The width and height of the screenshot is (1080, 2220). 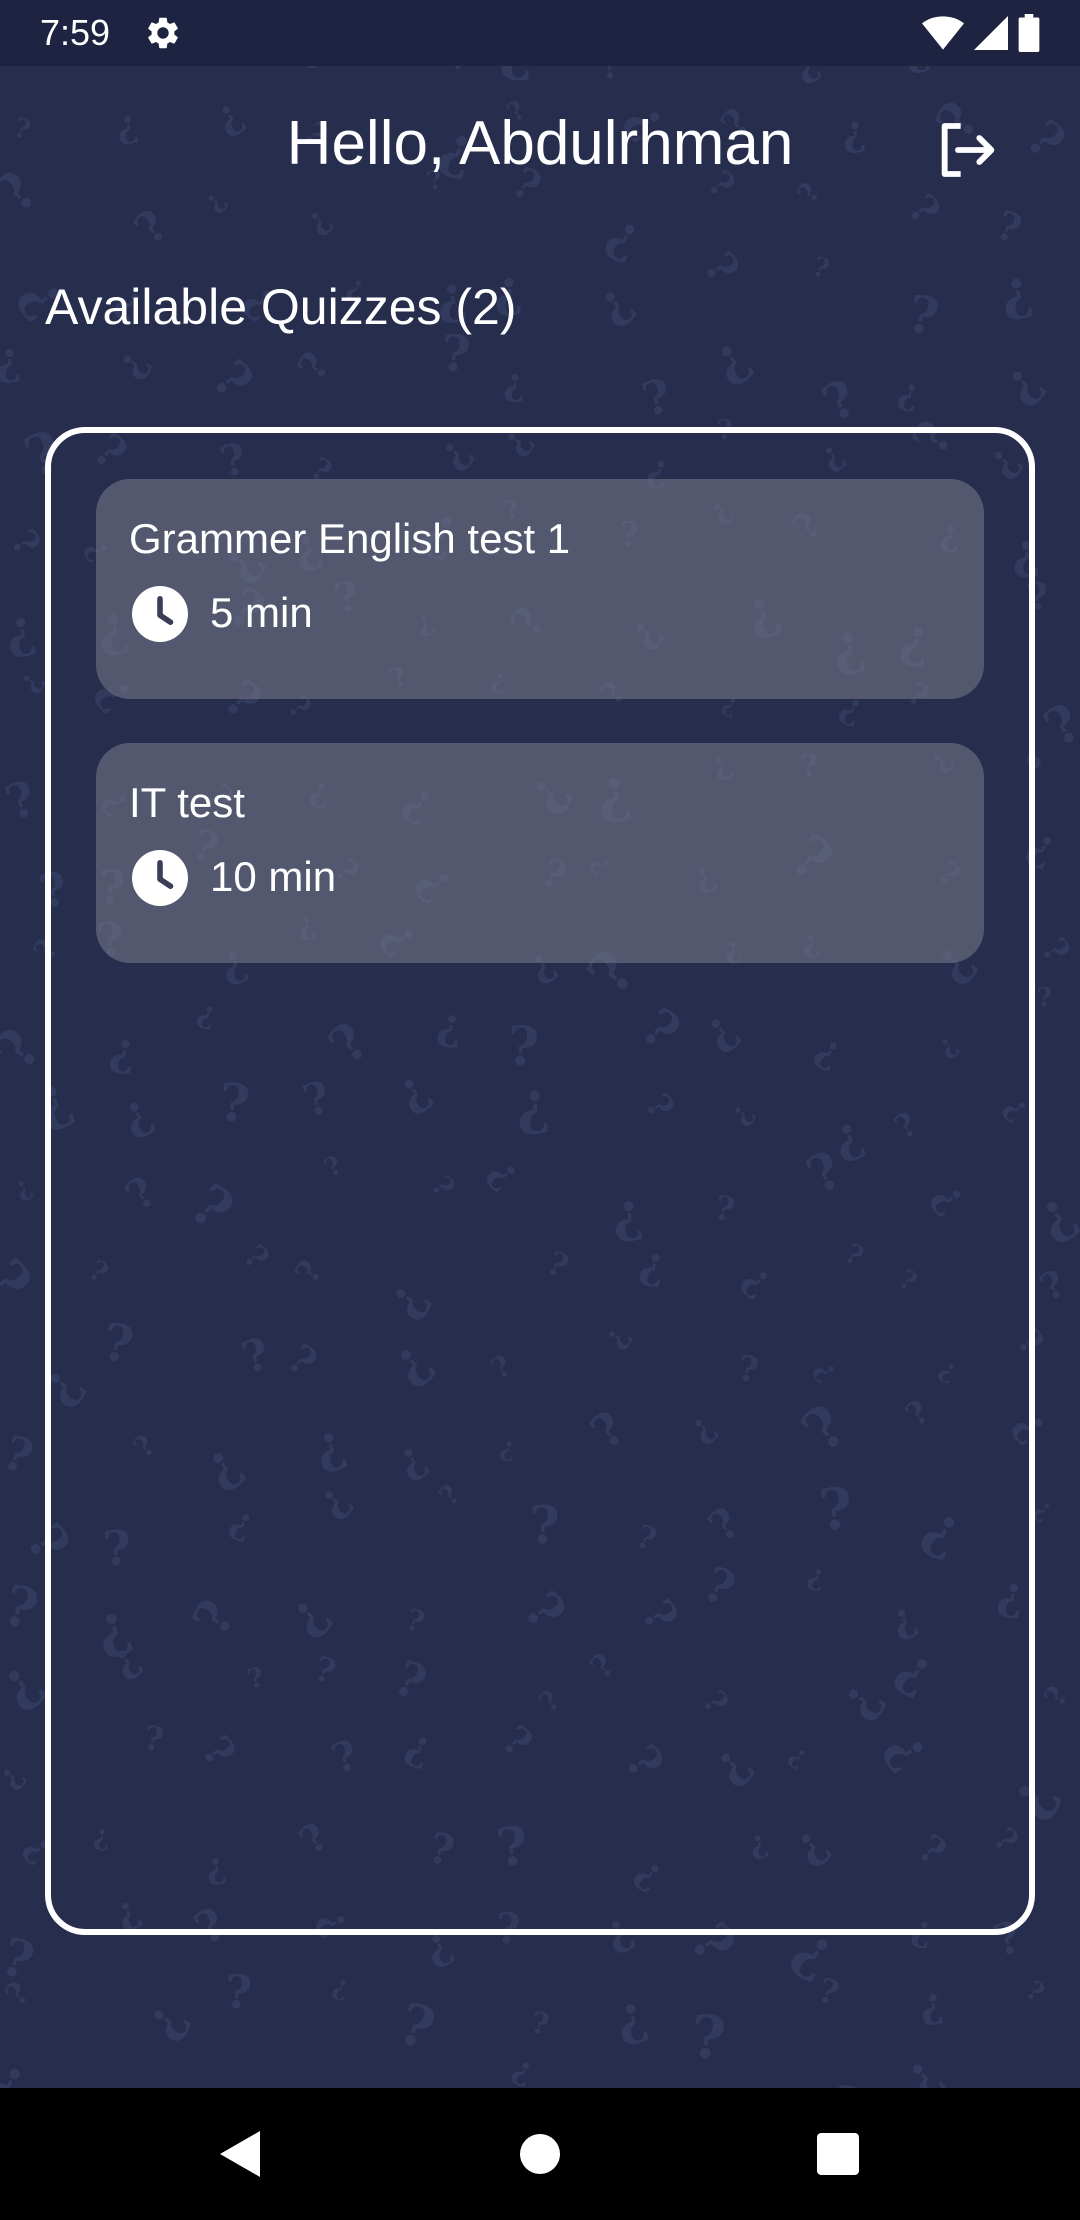 I want to click on quiz-card: Grammer English test 1 5 min, so click(x=540, y=589).